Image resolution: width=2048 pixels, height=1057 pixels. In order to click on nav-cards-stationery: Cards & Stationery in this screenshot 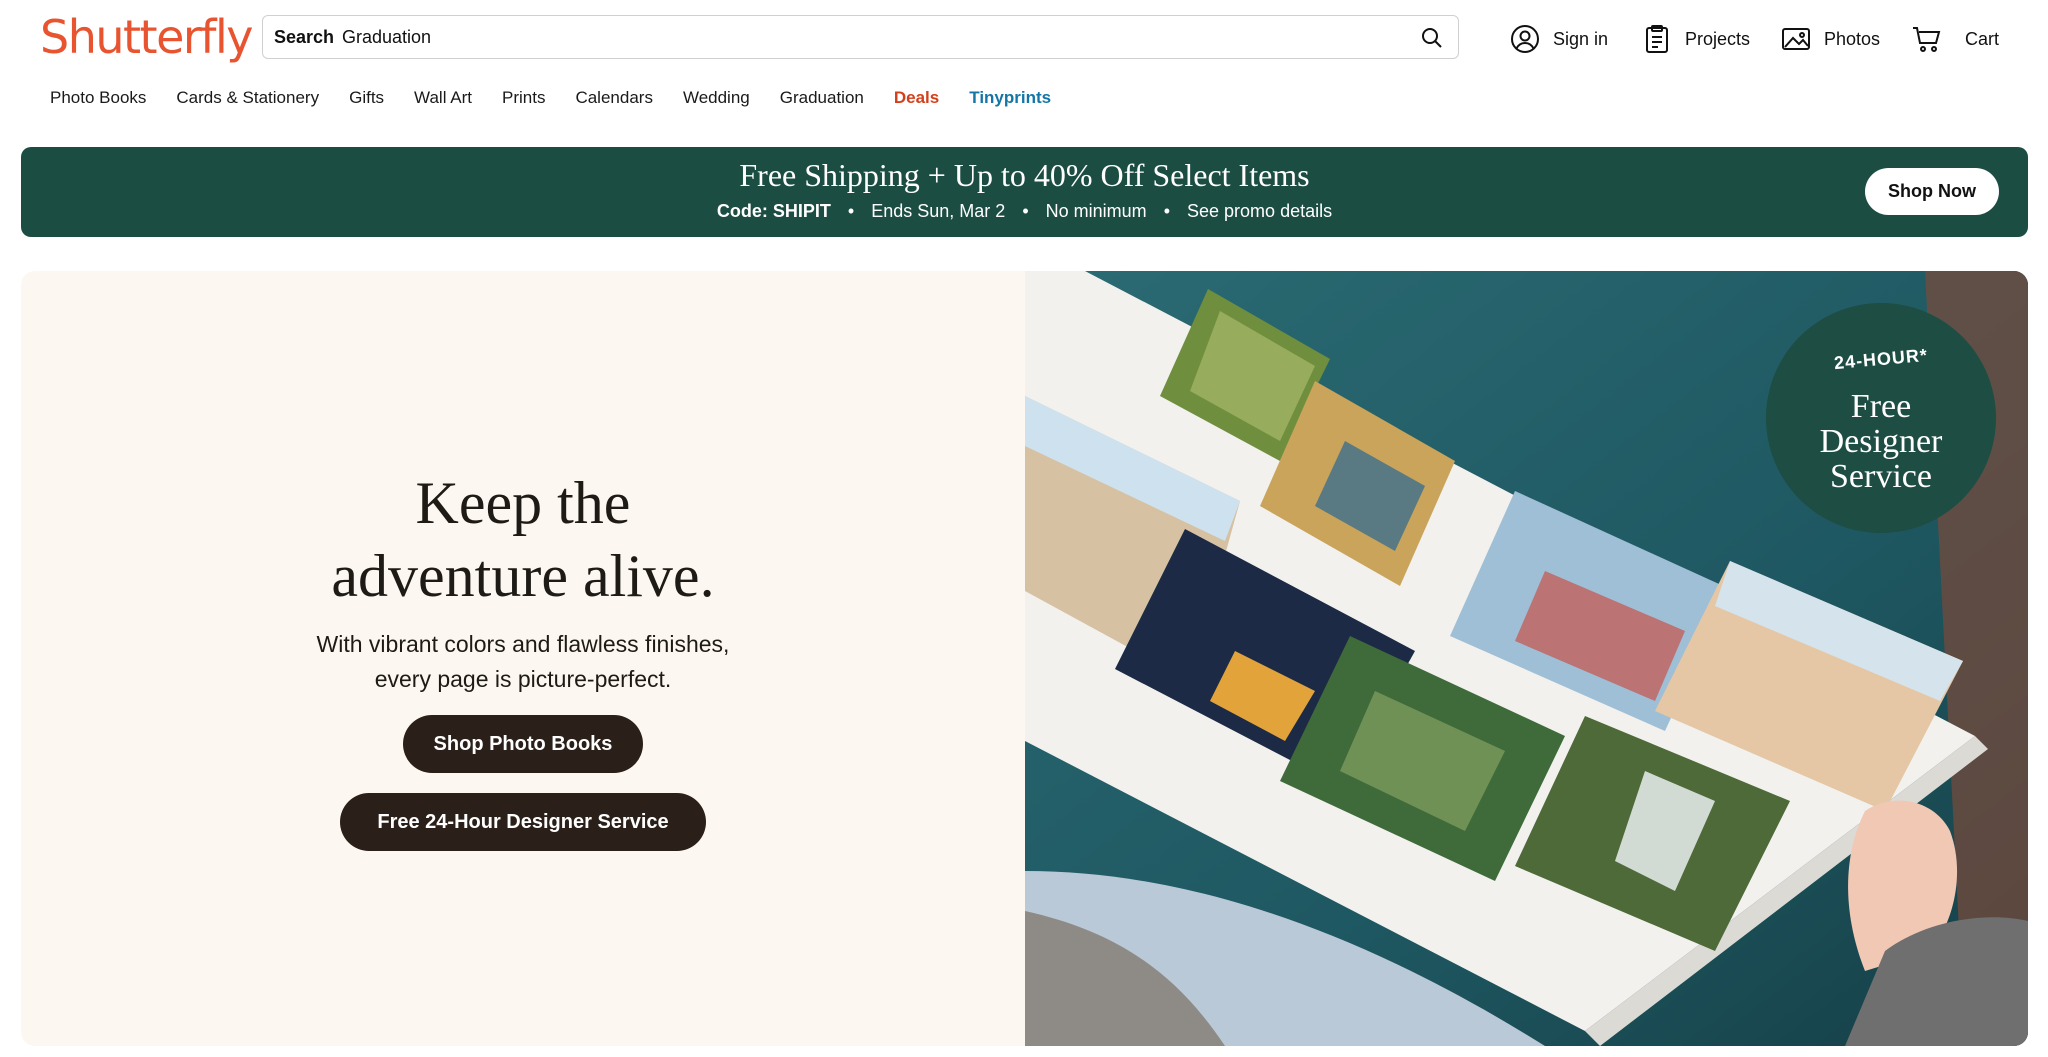, I will do `click(247, 100)`.